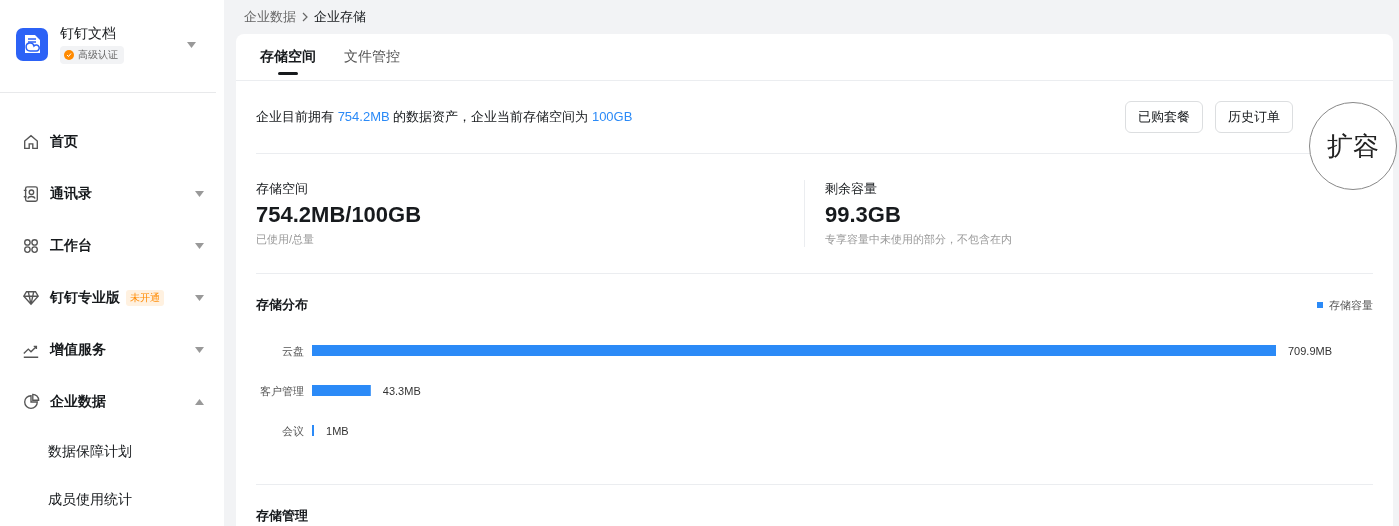 This screenshot has height=526, width=1399. Describe the element at coordinates (282, 391) in the screenshot. I see `category-label: 客户管理` at that location.